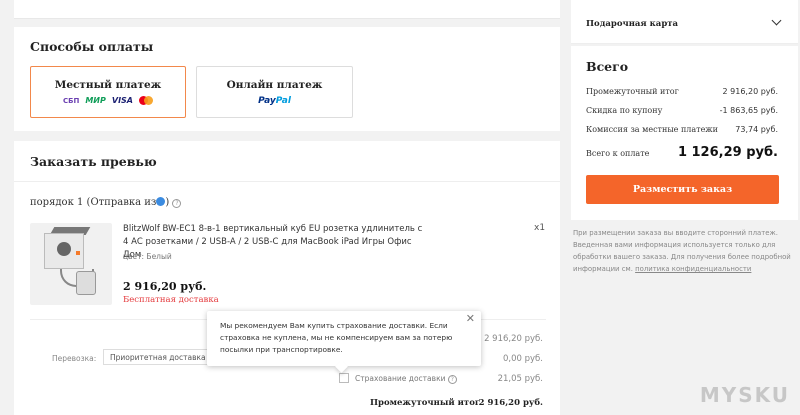  What do you see at coordinates (106, 202) in the screenshot?
I see `order-number-label: порядок 1 (Отправка из) ?` at bounding box center [106, 202].